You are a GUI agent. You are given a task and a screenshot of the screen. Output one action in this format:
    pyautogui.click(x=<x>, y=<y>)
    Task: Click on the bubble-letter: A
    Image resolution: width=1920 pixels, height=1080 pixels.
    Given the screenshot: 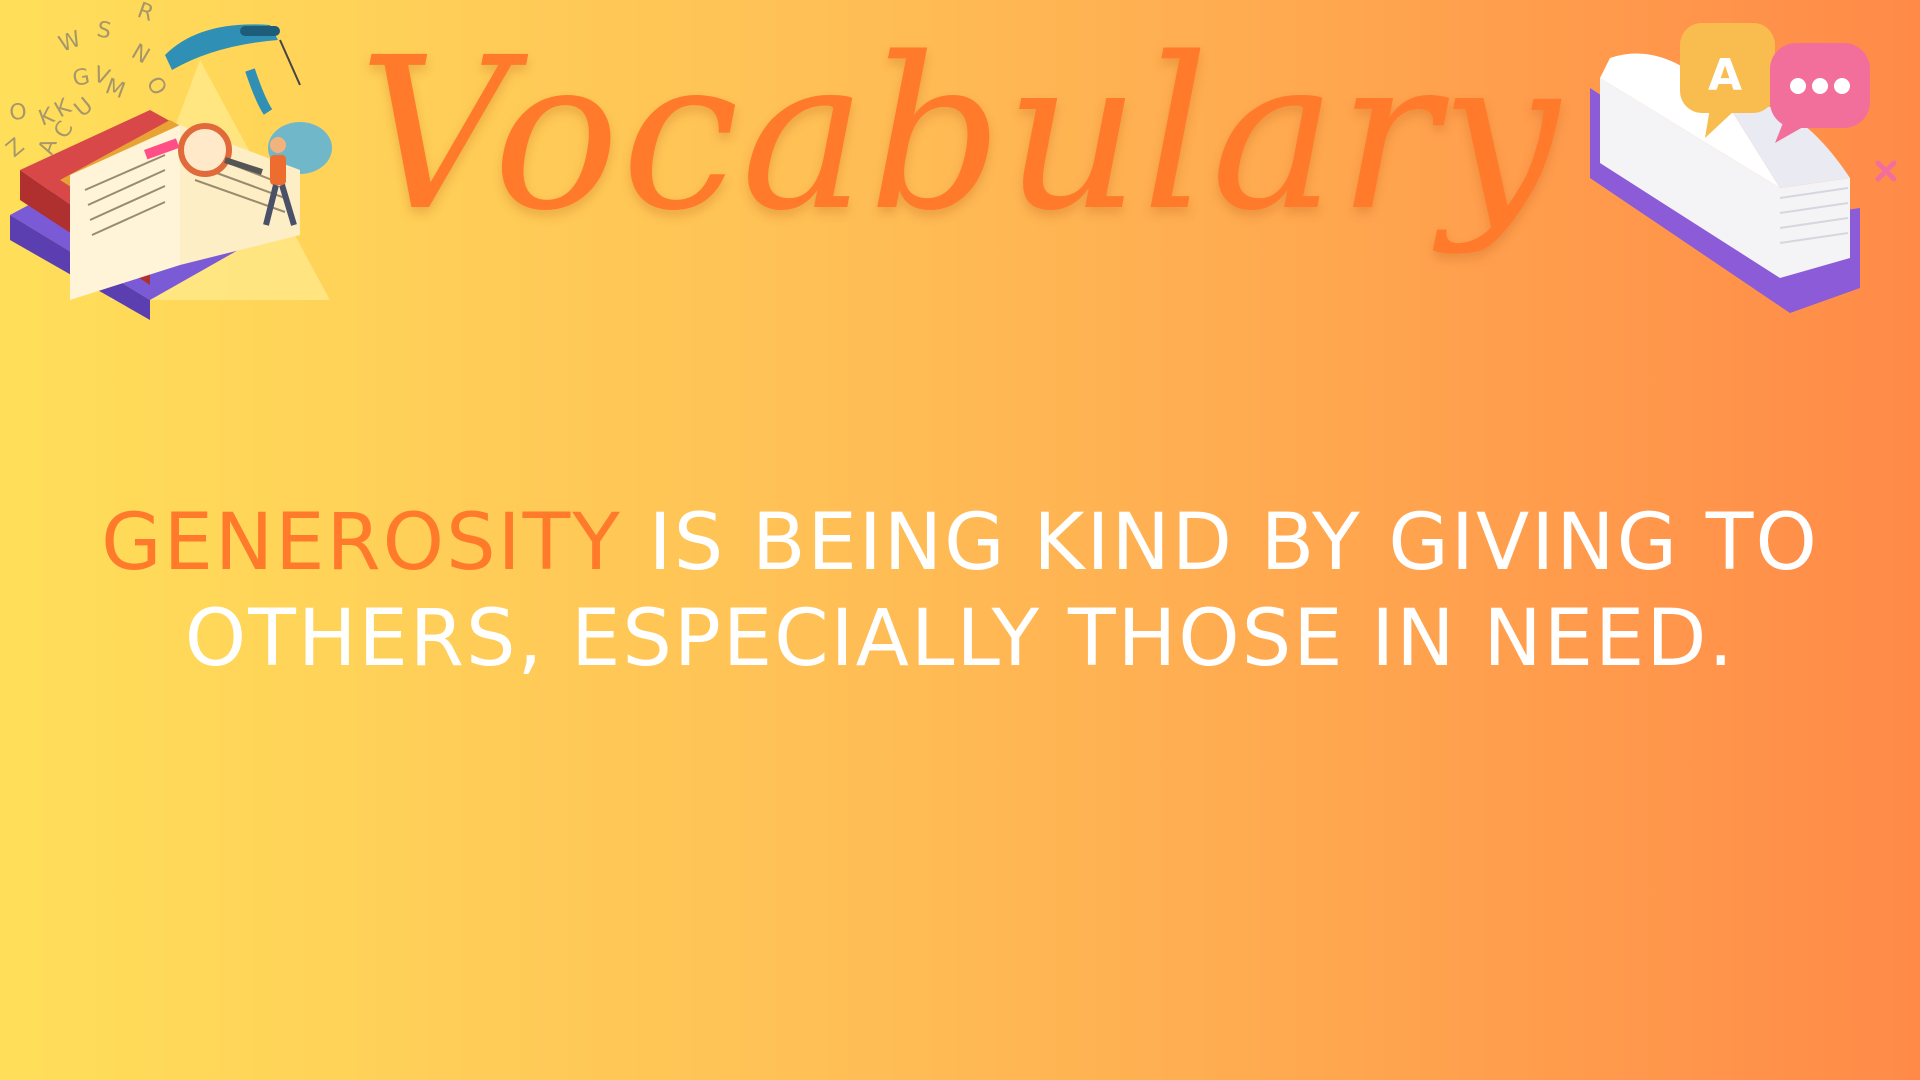 What is the action you would take?
    pyautogui.click(x=1725, y=75)
    